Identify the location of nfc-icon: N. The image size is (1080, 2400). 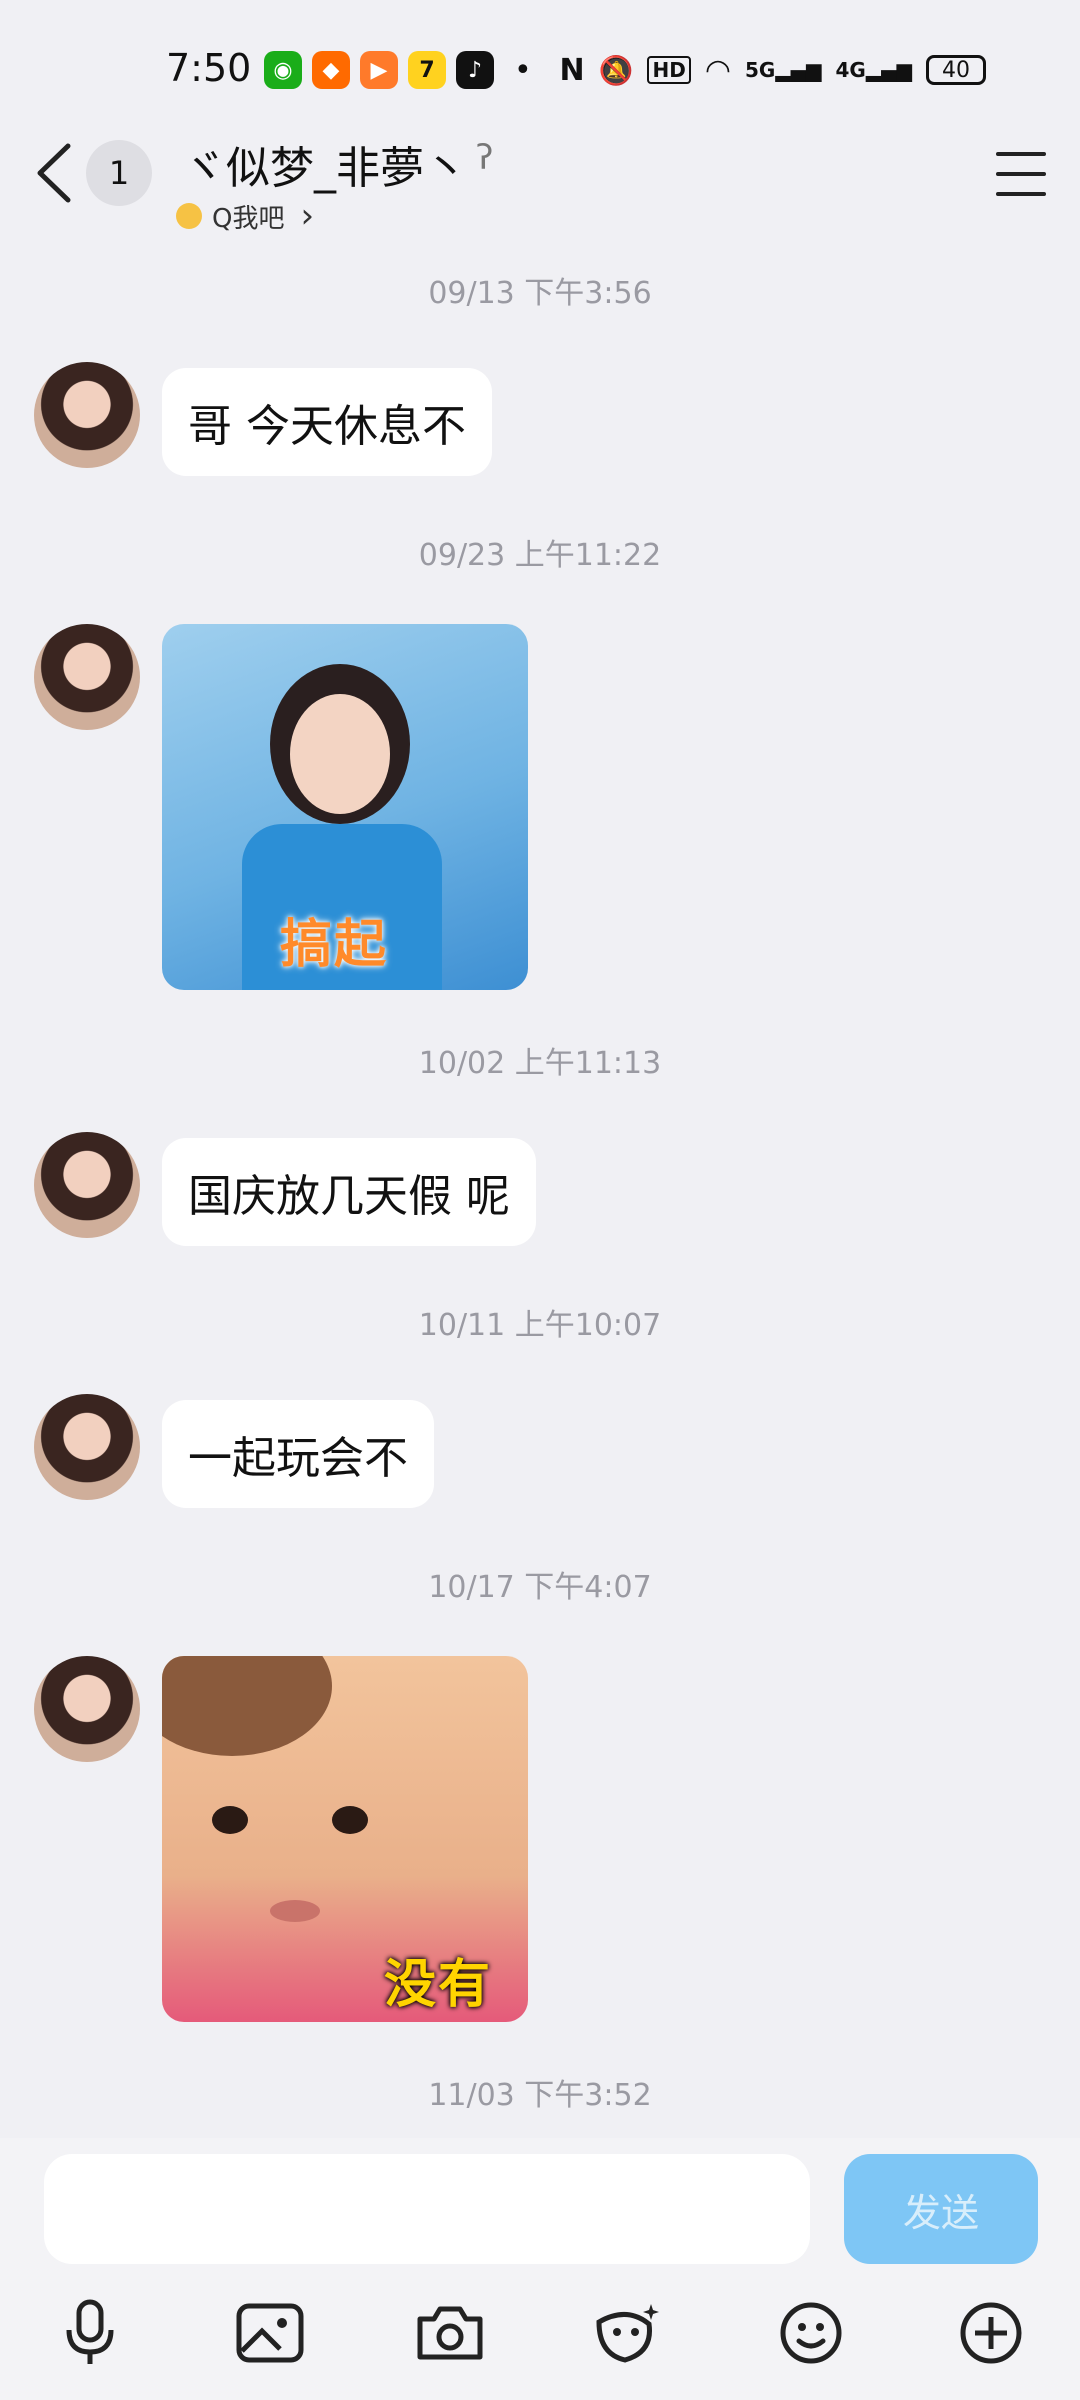
(572, 70).